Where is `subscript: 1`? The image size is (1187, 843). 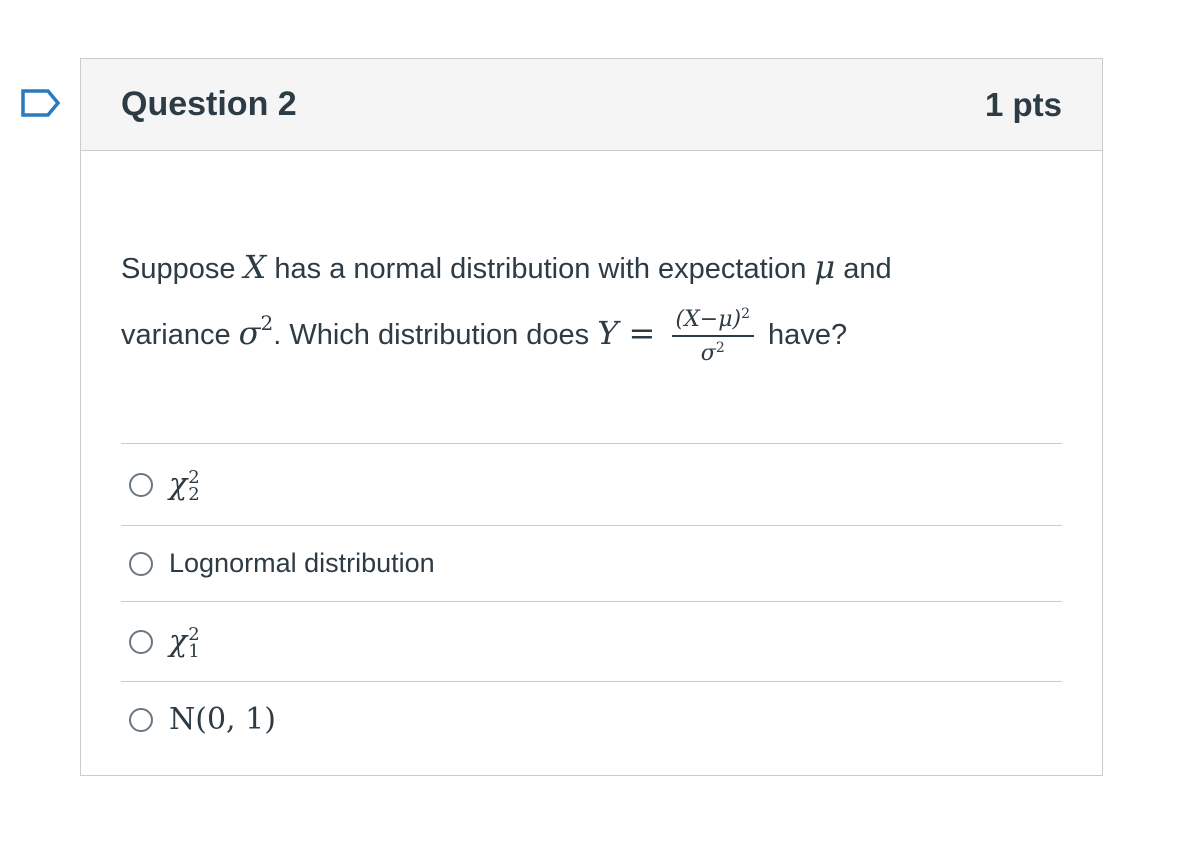
subscript: 1 is located at coordinates (194, 651).